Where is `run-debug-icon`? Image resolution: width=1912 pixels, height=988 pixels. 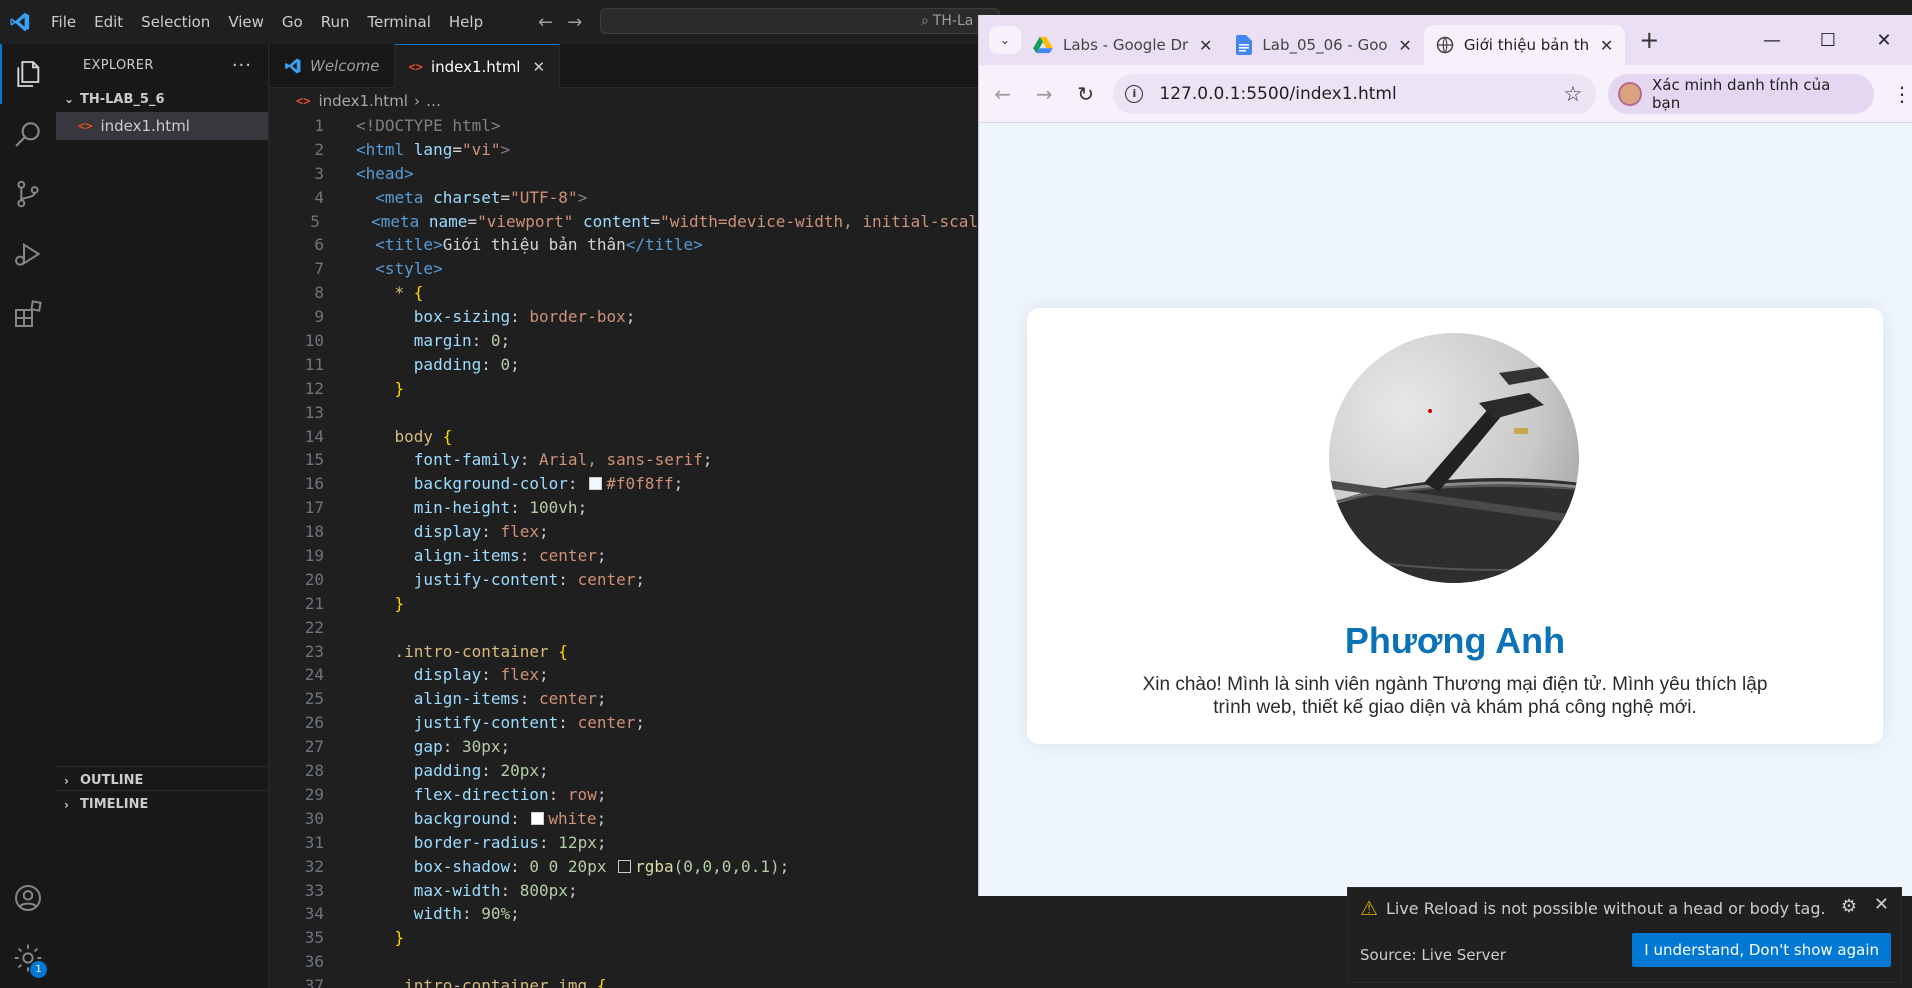 run-debug-icon is located at coordinates (28, 254).